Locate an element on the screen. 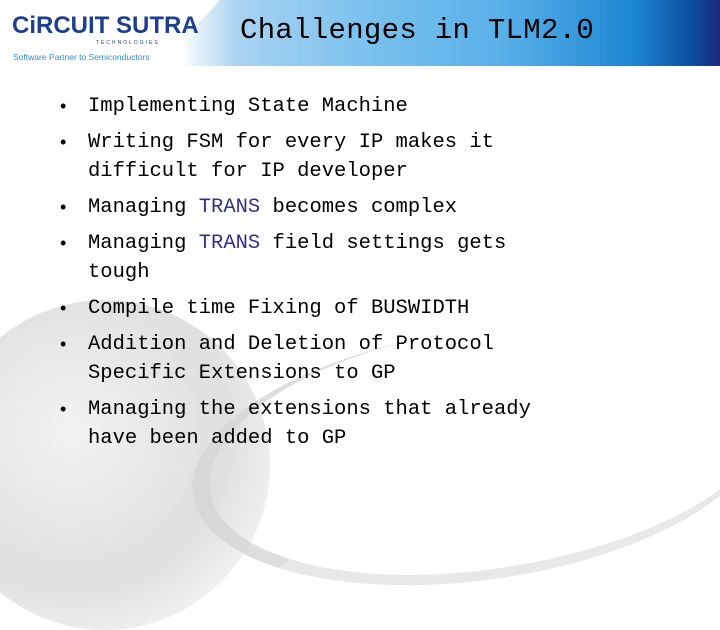 The image size is (720, 630). bullet-text: Compile time Fixing of BUSWIDTH is located at coordinates (279, 308).